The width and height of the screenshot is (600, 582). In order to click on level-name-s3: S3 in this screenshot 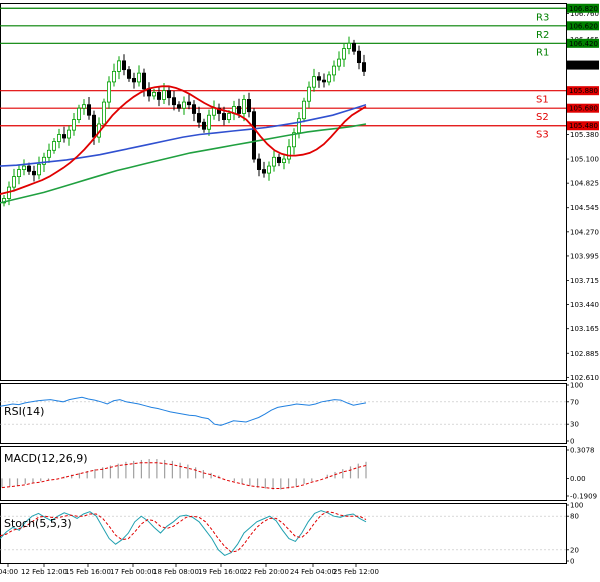, I will do `click(542, 135)`.